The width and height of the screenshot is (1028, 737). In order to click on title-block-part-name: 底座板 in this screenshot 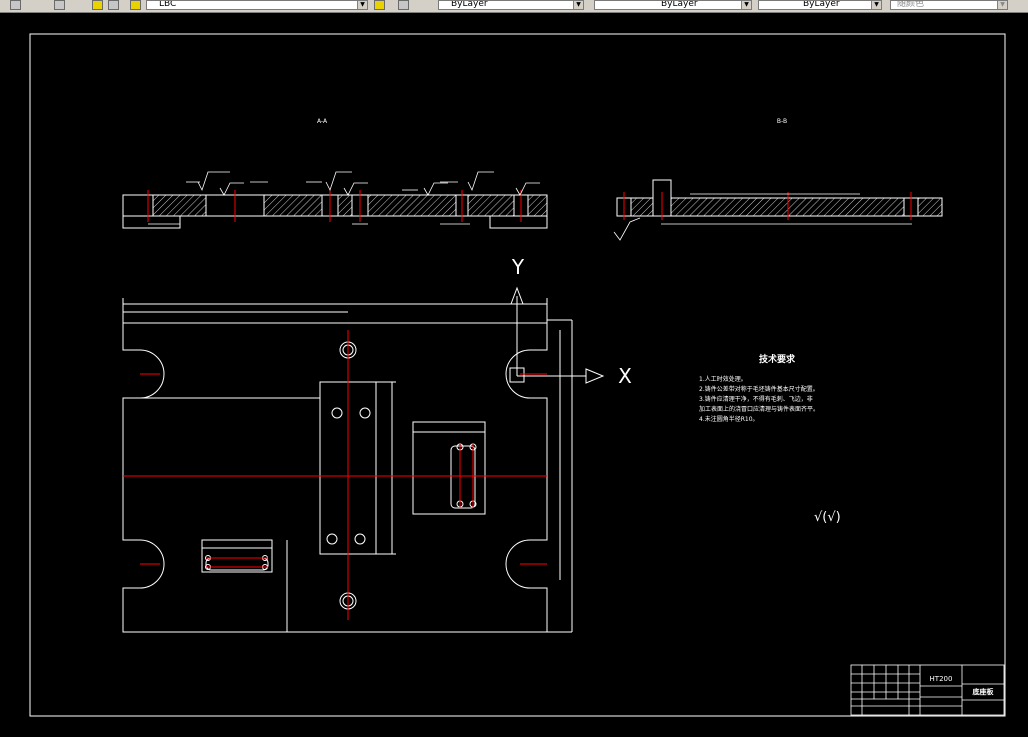, I will do `click(984, 691)`.